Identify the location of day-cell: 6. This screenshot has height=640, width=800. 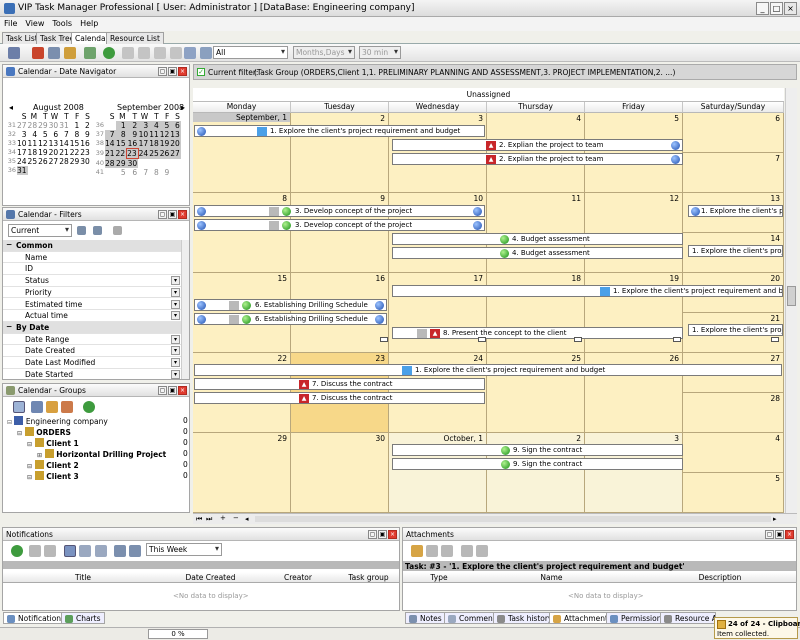
(733, 133).